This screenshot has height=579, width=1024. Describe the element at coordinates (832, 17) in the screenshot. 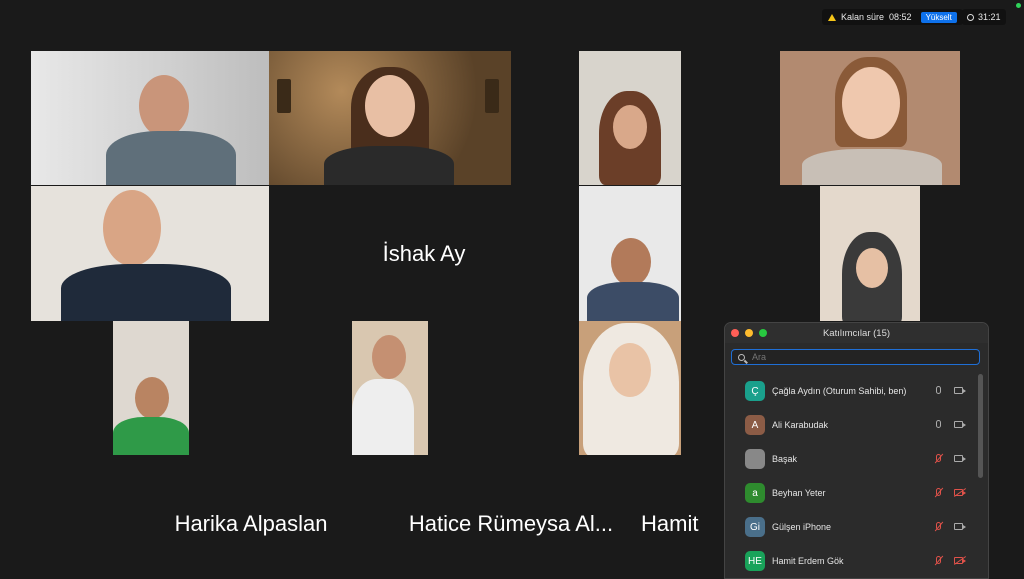

I see `warning-icon` at that location.